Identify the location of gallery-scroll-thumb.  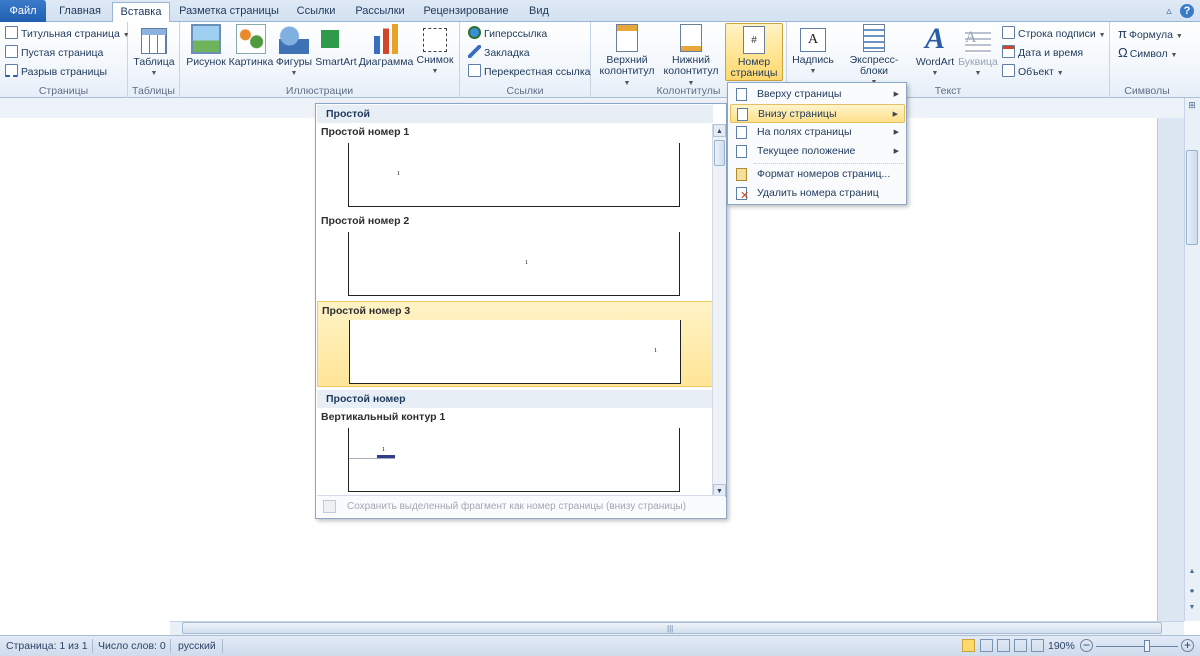
(719, 153).